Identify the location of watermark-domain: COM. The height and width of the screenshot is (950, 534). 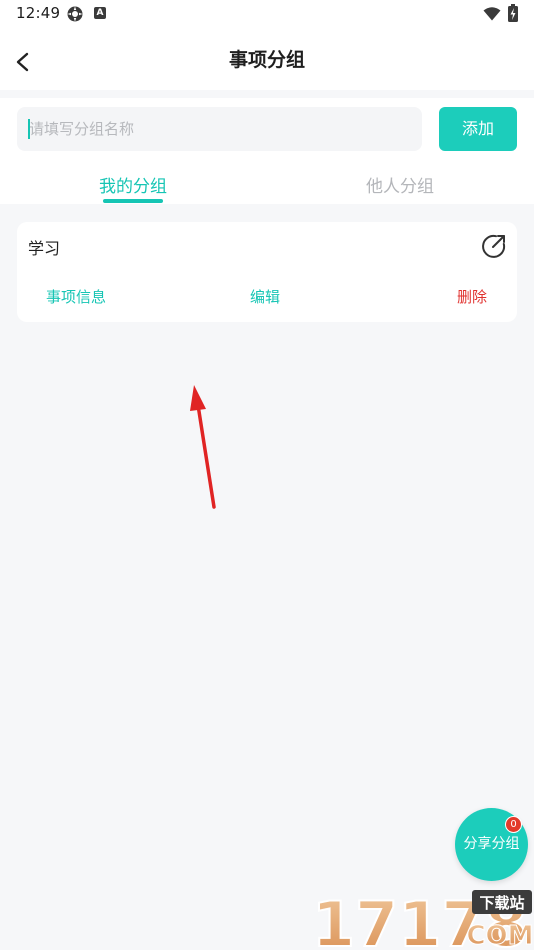
(499, 935).